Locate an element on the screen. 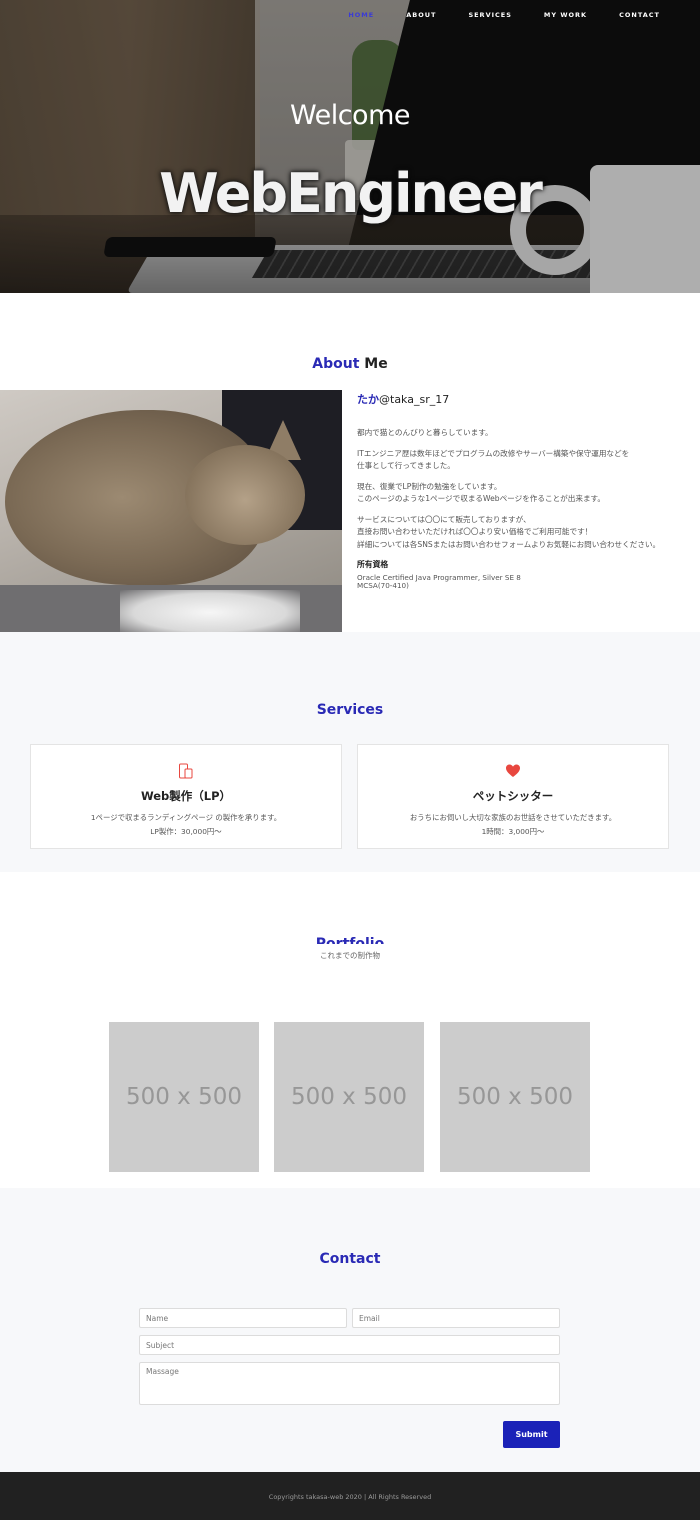  service-price: 1時間：3,000円〜 is located at coordinates (513, 831).